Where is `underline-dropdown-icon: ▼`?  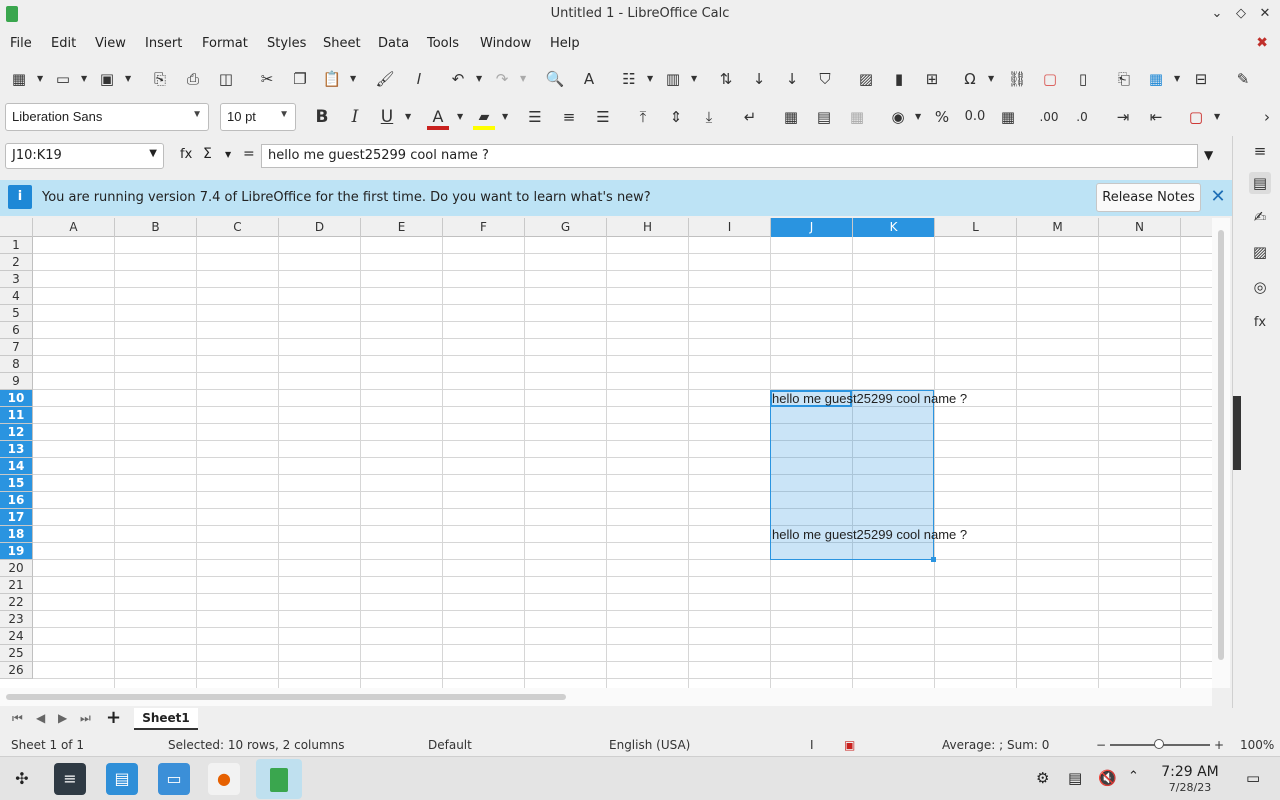
underline-dropdown-icon: ▼ is located at coordinates (409, 117).